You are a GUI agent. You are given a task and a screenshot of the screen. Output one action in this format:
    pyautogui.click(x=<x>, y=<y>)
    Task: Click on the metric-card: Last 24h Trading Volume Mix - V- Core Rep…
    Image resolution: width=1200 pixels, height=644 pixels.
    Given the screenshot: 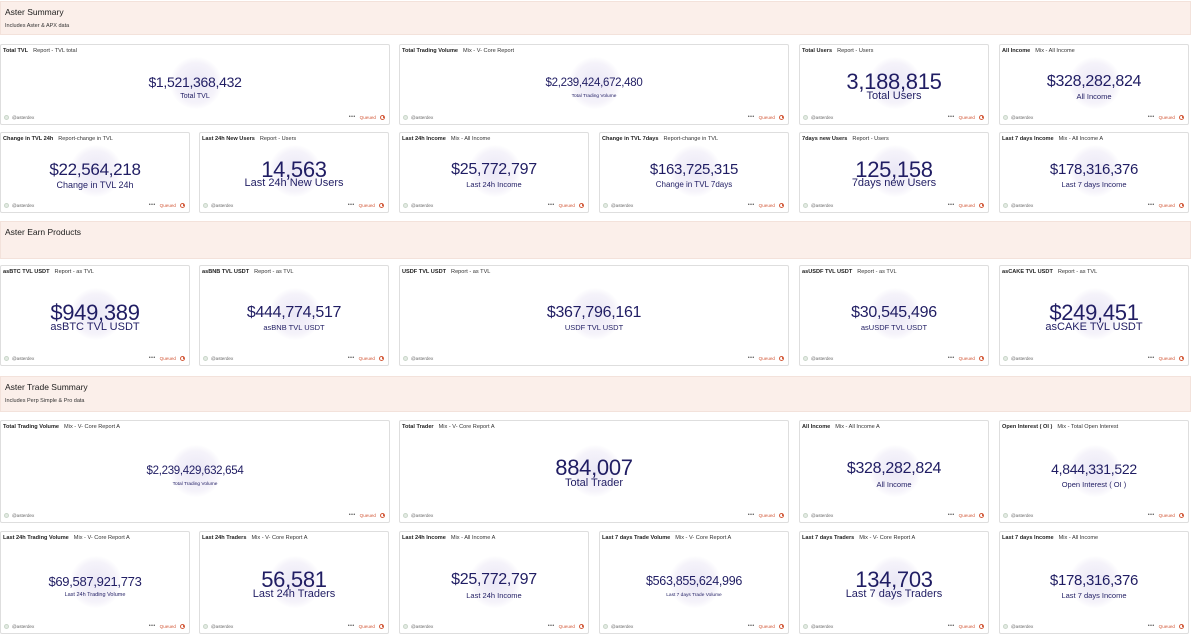 What is the action you would take?
    pyautogui.click(x=95, y=582)
    